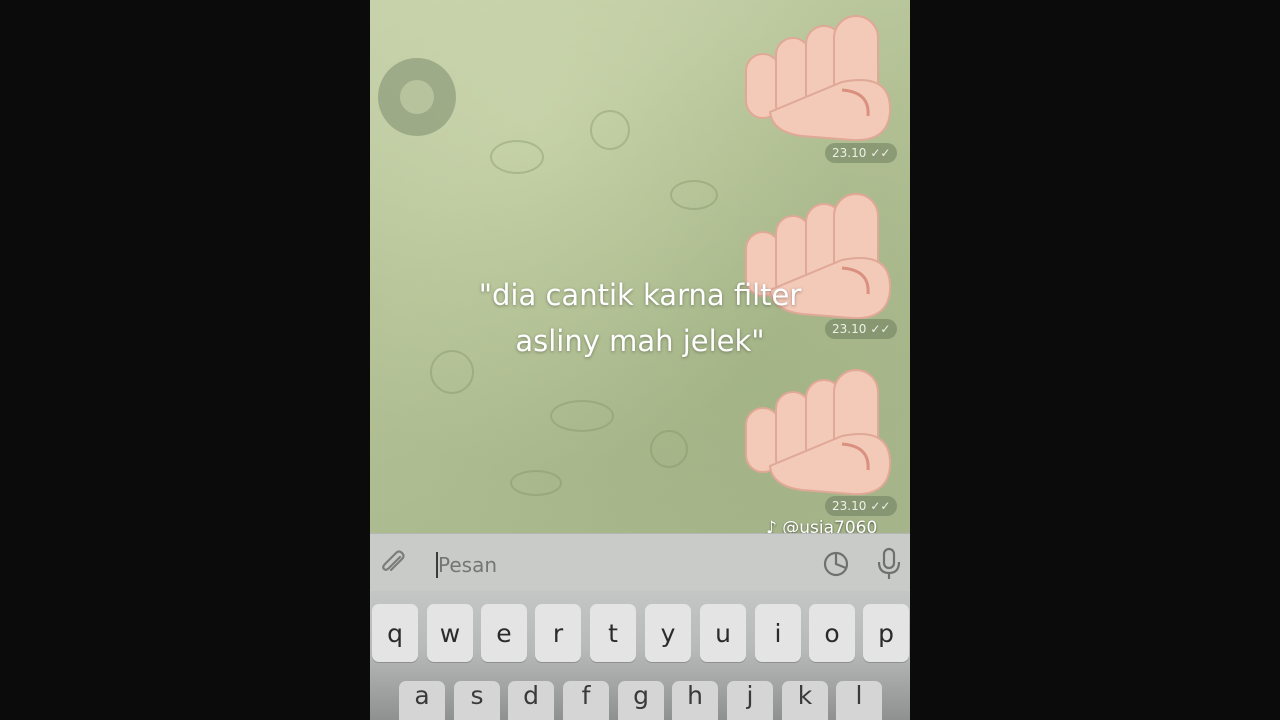 The height and width of the screenshot is (720, 1280). What do you see at coordinates (393, 563) in the screenshot?
I see `paperclip-icon` at bounding box center [393, 563].